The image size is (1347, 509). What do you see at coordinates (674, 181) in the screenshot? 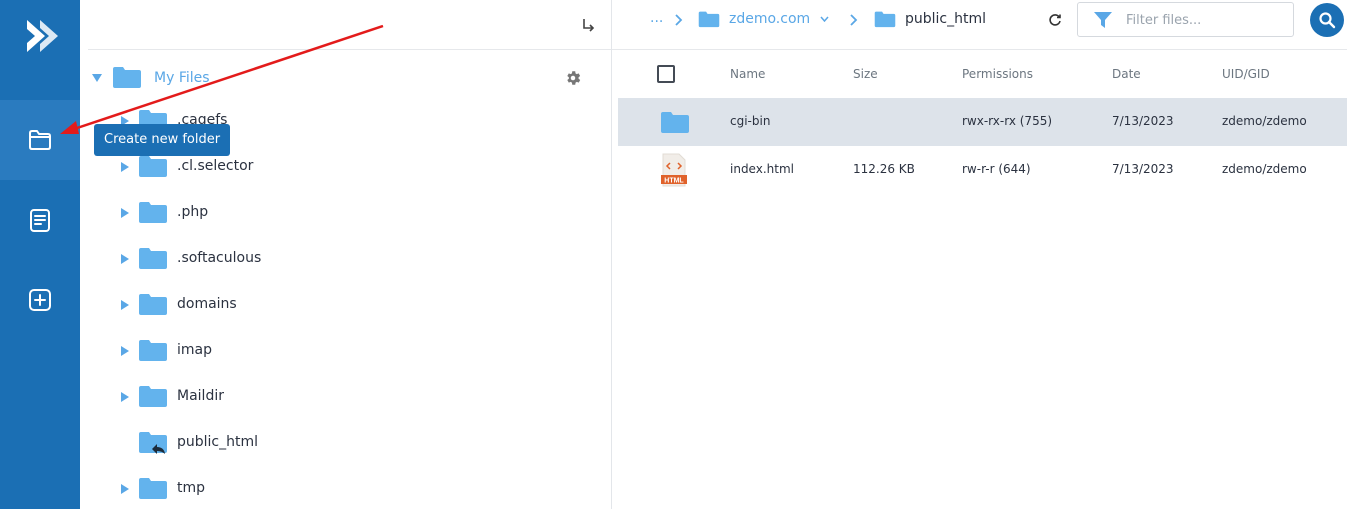
I see `html-file-icon-label: HTML` at bounding box center [674, 181].